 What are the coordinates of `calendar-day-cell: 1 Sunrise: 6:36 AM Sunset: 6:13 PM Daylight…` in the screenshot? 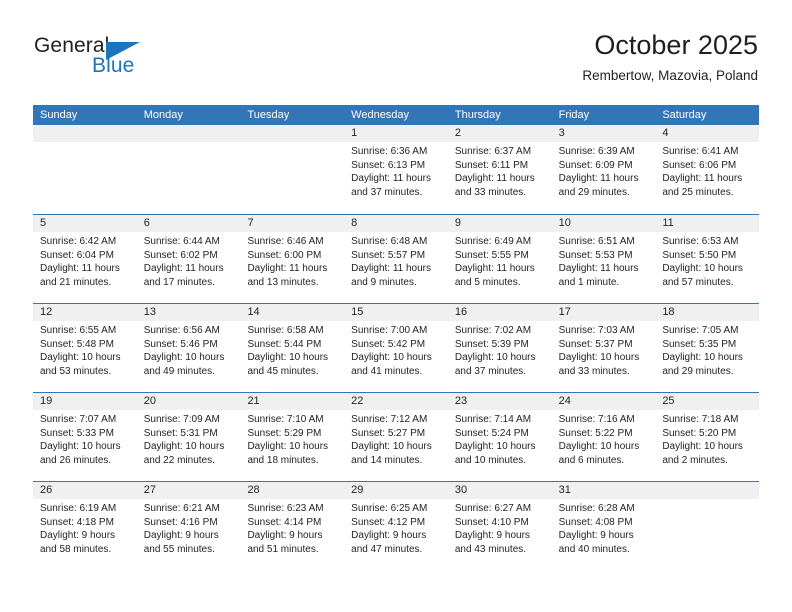 It's located at (396, 169).